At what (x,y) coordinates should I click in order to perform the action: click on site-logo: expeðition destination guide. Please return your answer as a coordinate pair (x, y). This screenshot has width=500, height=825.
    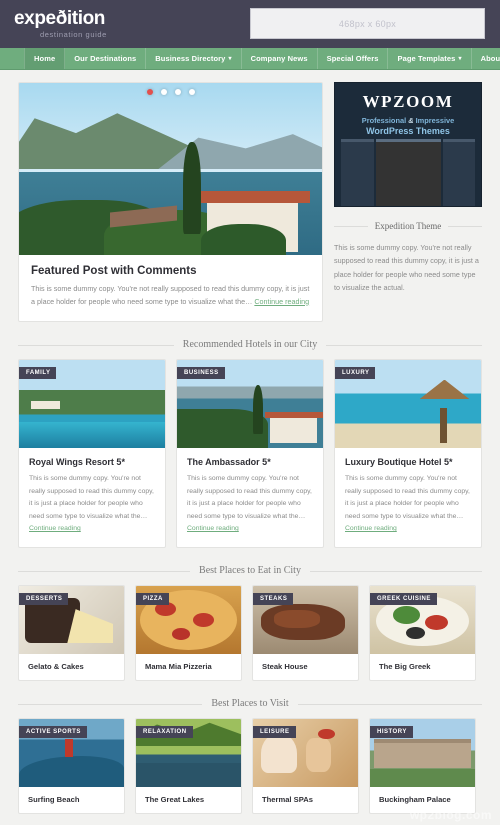
    Looking at the image, I should click on (60, 23).